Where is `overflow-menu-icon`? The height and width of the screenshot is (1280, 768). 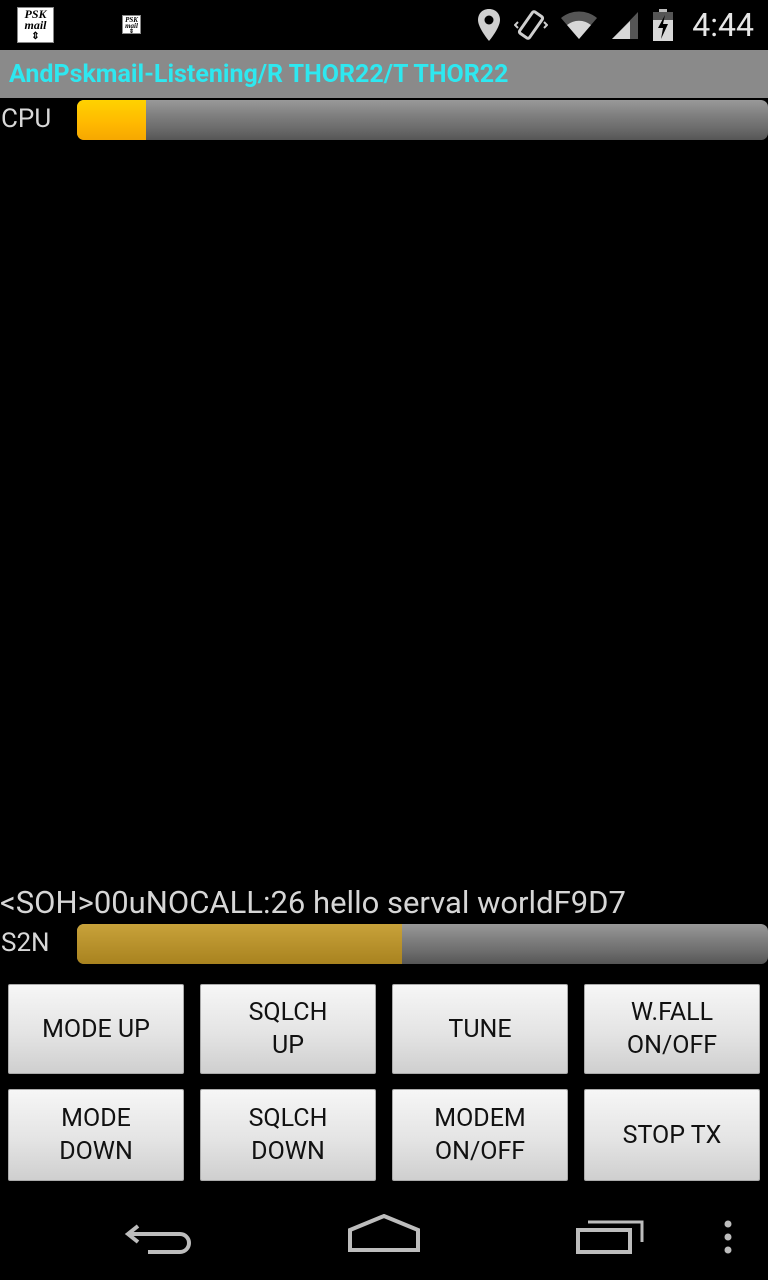
overflow-menu-icon is located at coordinates (728, 1238).